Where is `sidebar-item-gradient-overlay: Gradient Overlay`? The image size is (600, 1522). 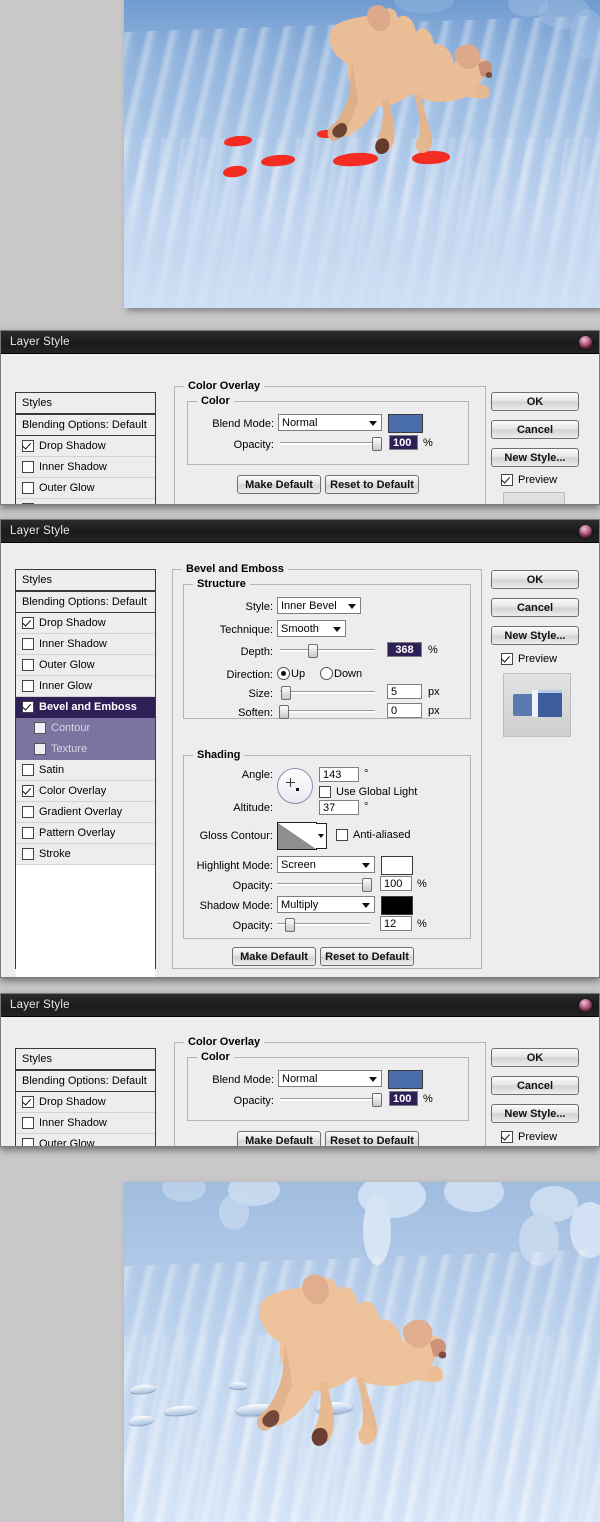
sidebar-item-gradient-overlay: Gradient Overlay is located at coordinates (85, 812).